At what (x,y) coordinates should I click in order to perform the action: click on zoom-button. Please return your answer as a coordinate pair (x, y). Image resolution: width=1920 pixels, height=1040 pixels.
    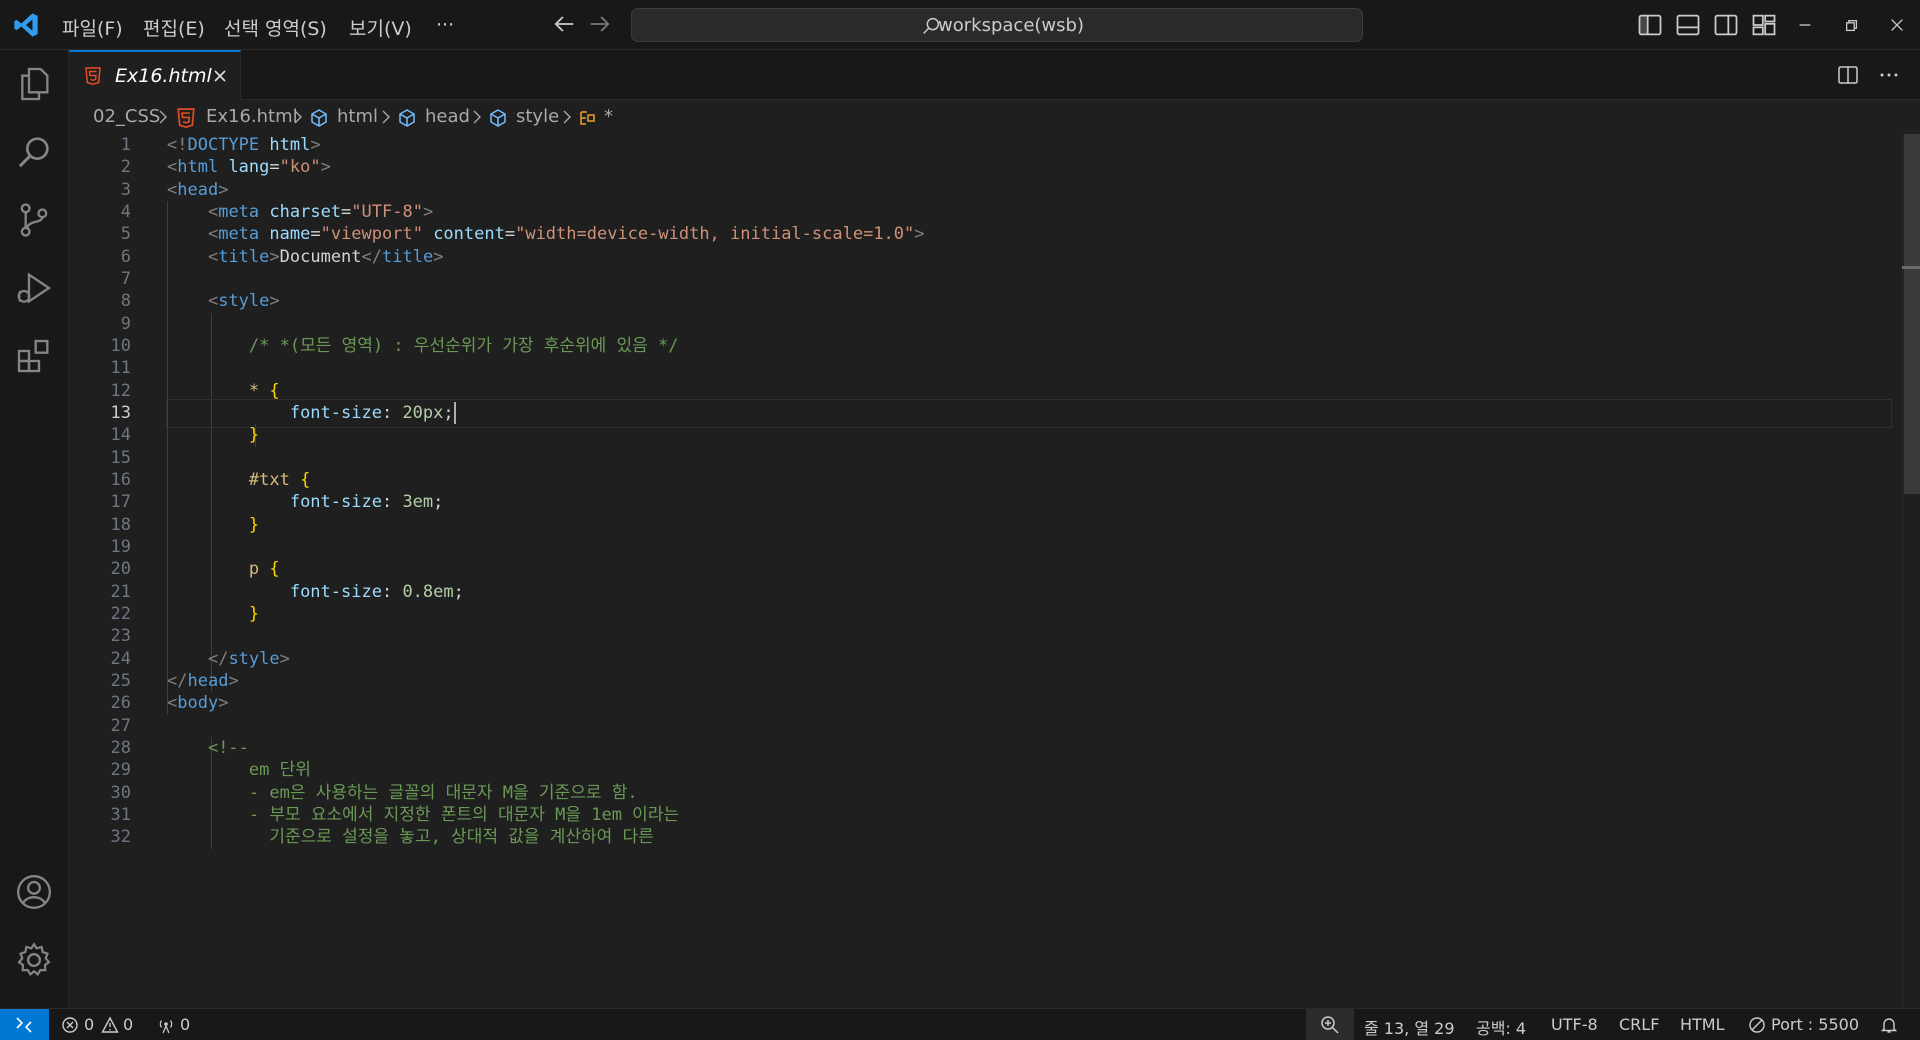
    Looking at the image, I should click on (1330, 1024).